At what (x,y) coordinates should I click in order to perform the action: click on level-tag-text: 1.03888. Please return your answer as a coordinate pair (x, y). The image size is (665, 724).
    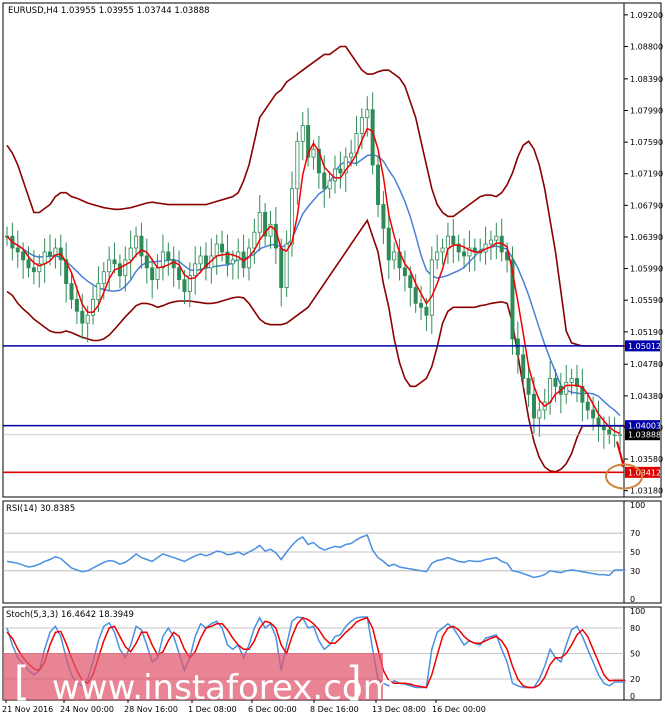
    Looking at the image, I should click on (644, 435).